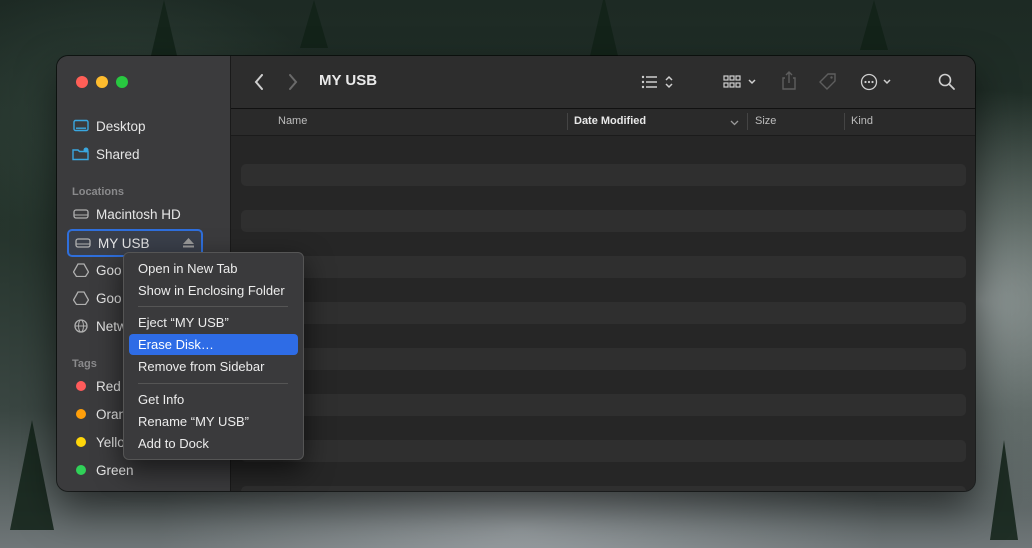  What do you see at coordinates (111, 414) in the screenshot?
I see `sidebar-item-label: Oran` at bounding box center [111, 414].